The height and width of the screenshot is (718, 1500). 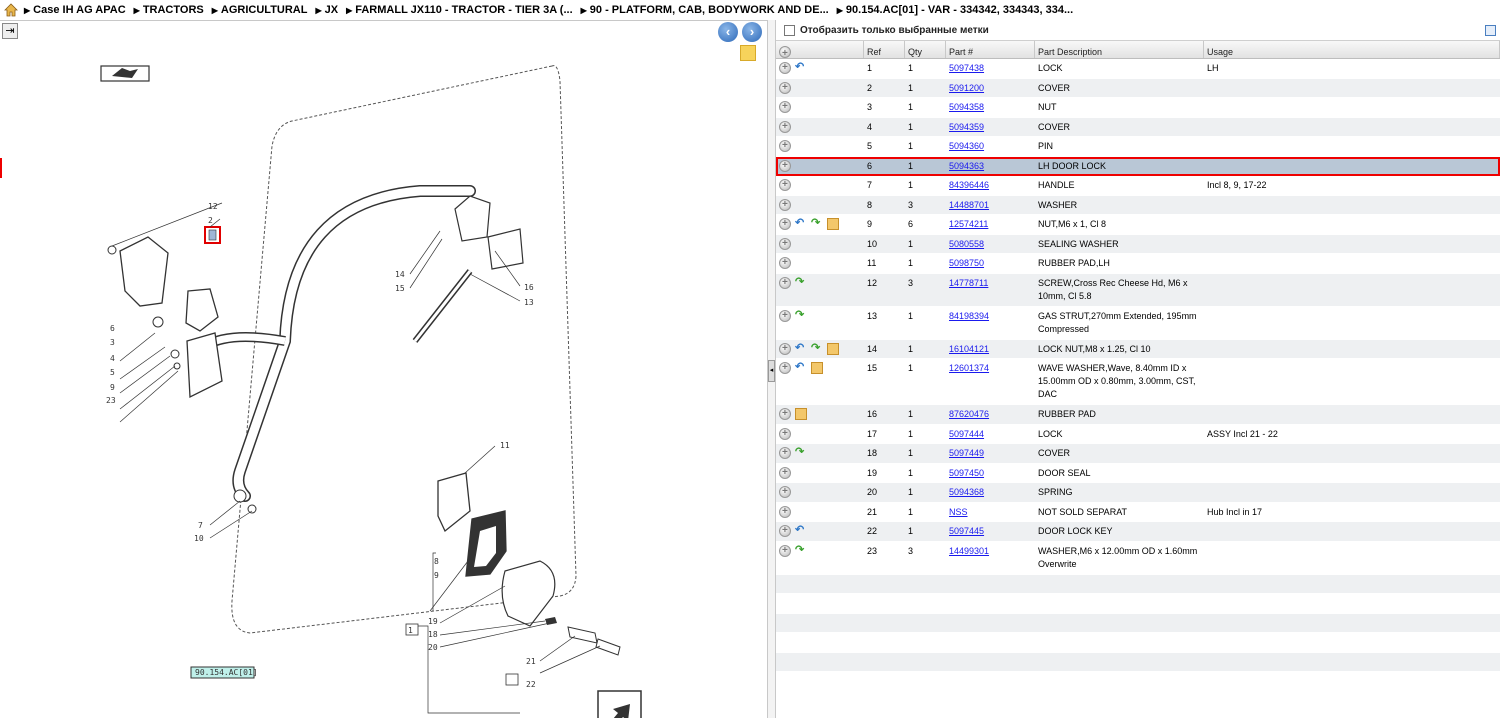 What do you see at coordinates (990, 349) in the screenshot?
I see `part-number-cell: 16104121` at bounding box center [990, 349].